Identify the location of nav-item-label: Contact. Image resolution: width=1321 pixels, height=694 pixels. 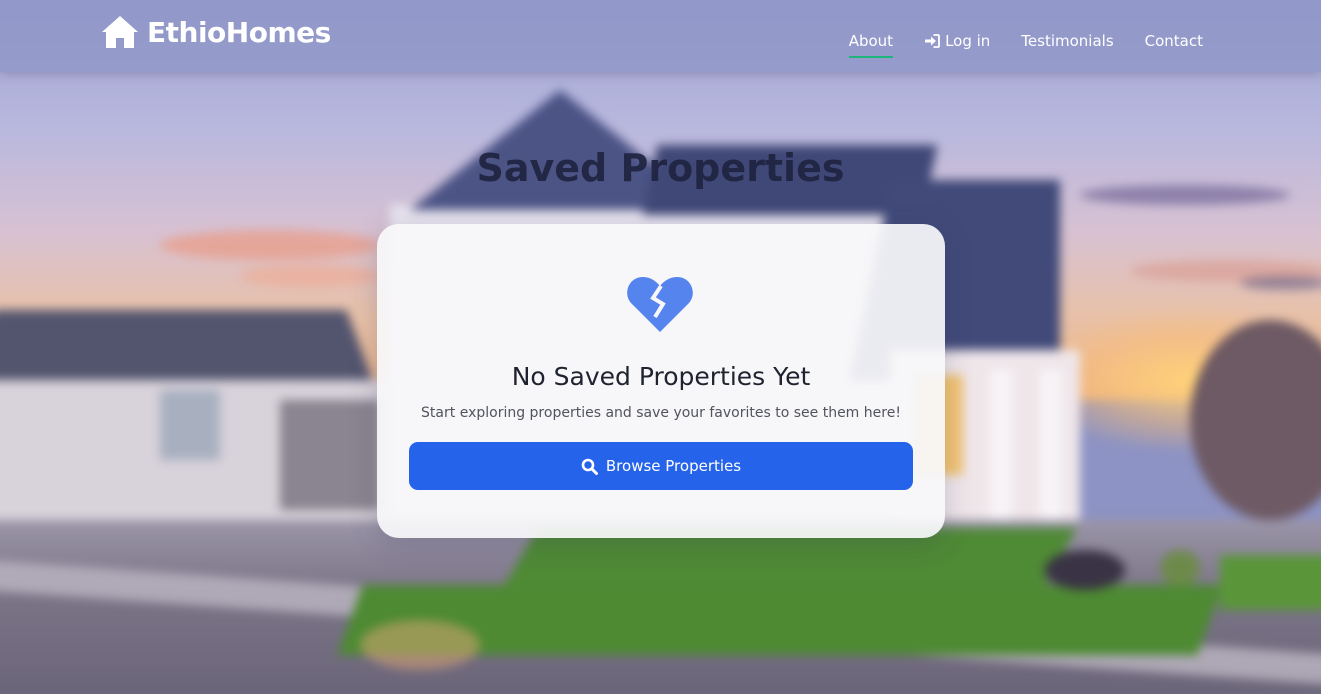
(1173, 41).